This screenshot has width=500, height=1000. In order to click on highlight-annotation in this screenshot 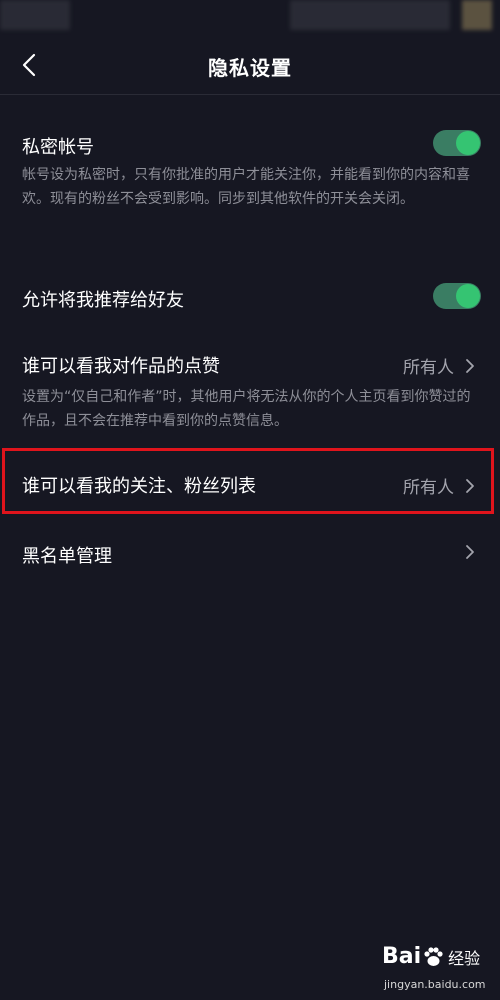, I will do `click(248, 481)`.